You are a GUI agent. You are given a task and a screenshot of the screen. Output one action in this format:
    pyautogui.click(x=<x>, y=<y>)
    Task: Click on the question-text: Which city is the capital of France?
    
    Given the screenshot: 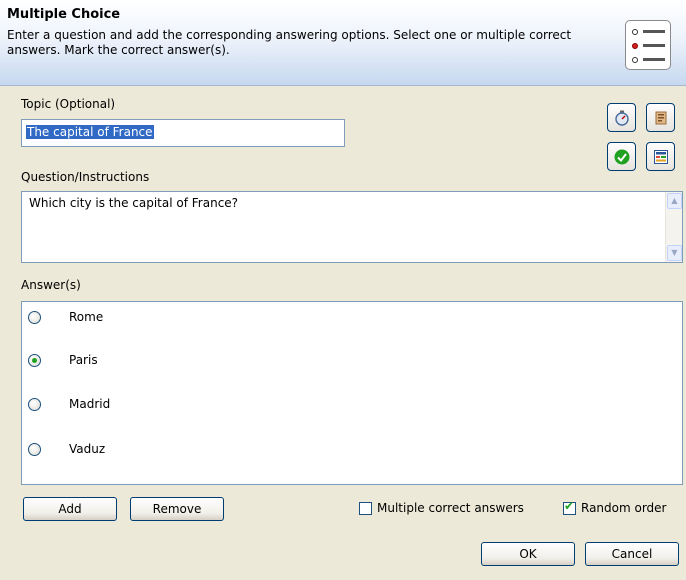 What is the action you would take?
    pyautogui.click(x=134, y=203)
    